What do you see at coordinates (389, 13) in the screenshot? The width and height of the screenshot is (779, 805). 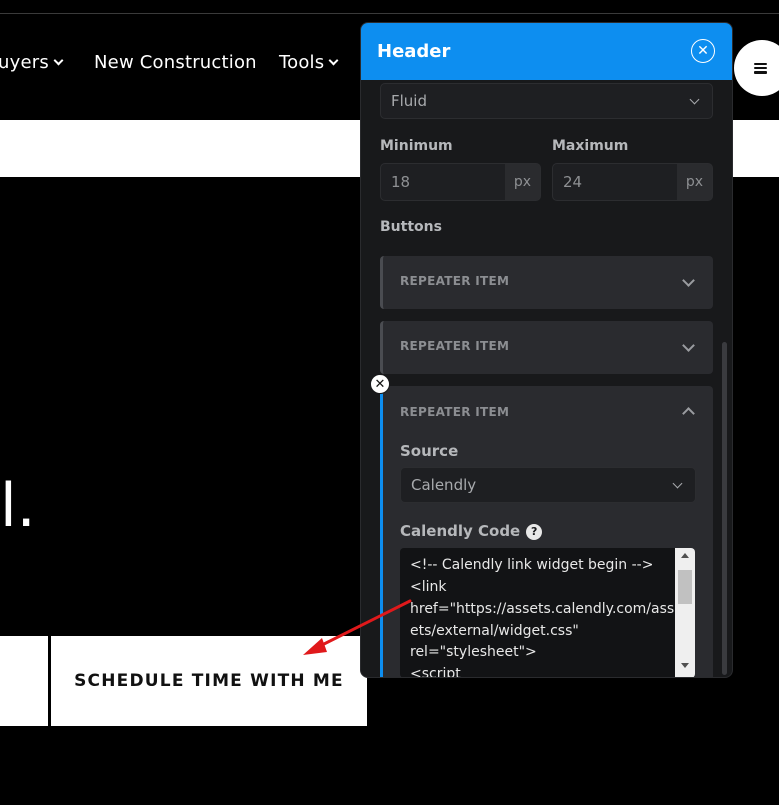 I see `top-divider` at bounding box center [389, 13].